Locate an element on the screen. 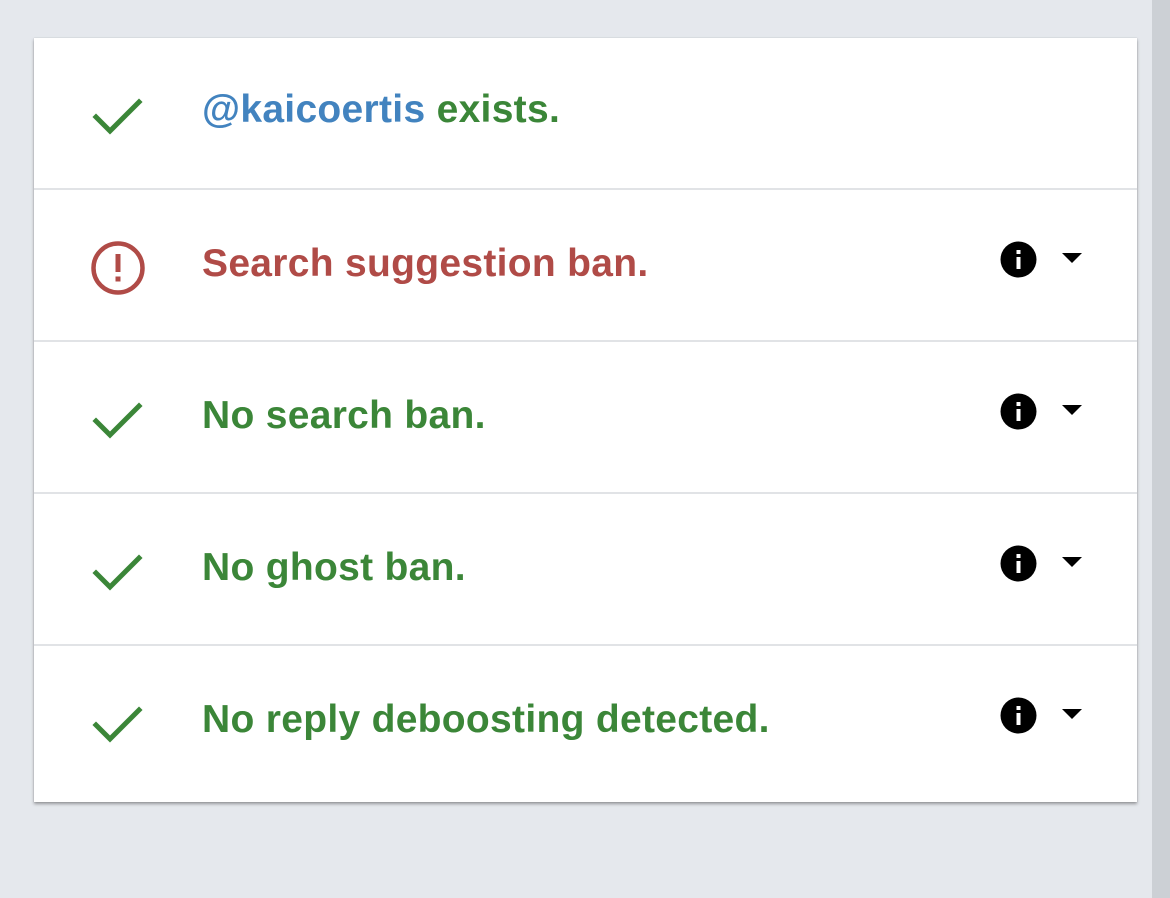  page-edge is located at coordinates (1161, 449).